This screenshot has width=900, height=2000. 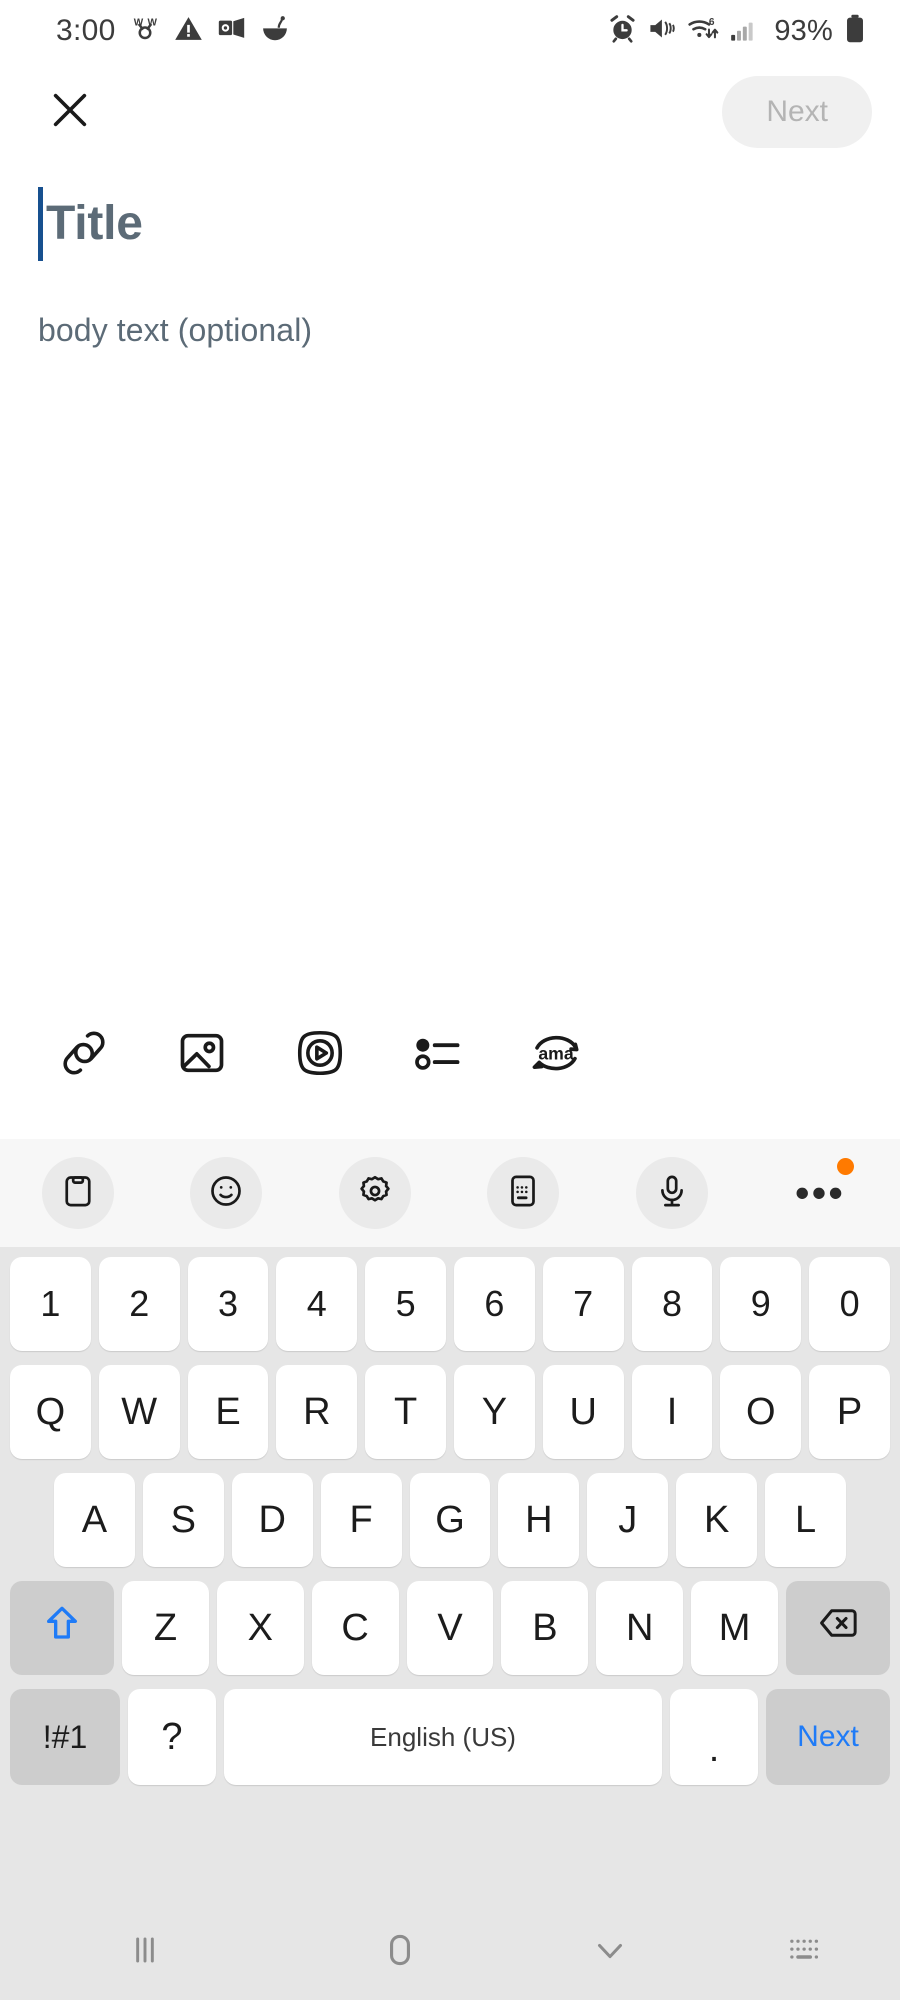 I want to click on close-icon, so click(x=70, y=112).